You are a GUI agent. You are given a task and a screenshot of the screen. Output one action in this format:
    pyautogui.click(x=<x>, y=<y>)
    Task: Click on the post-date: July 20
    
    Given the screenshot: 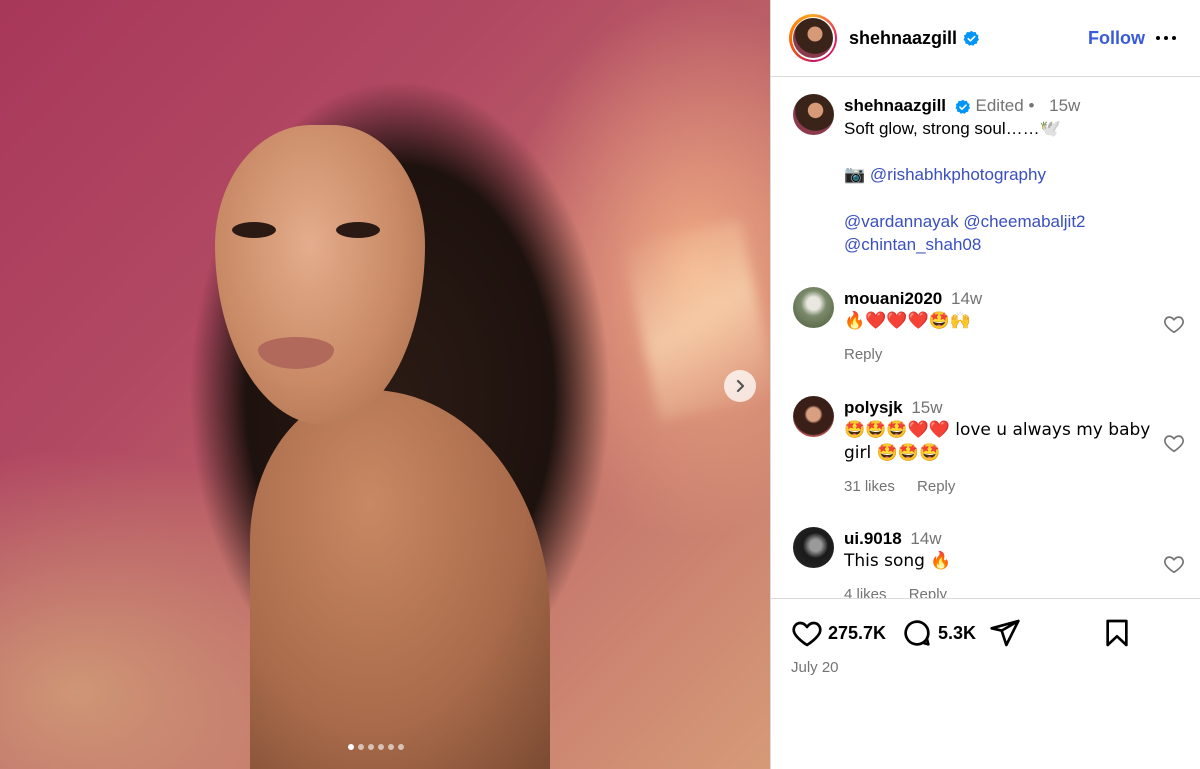 What is the action you would take?
    pyautogui.click(x=815, y=667)
    